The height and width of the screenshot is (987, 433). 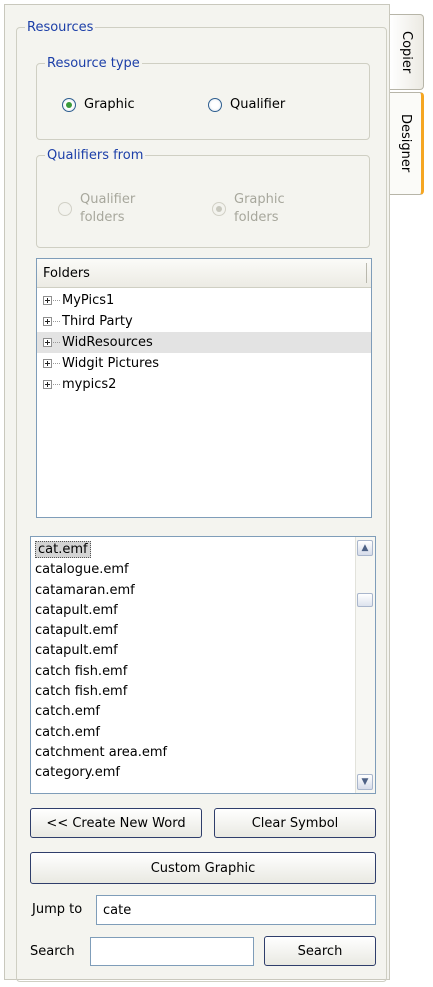 I want to click on tree-item-label: Third Party, so click(x=97, y=321).